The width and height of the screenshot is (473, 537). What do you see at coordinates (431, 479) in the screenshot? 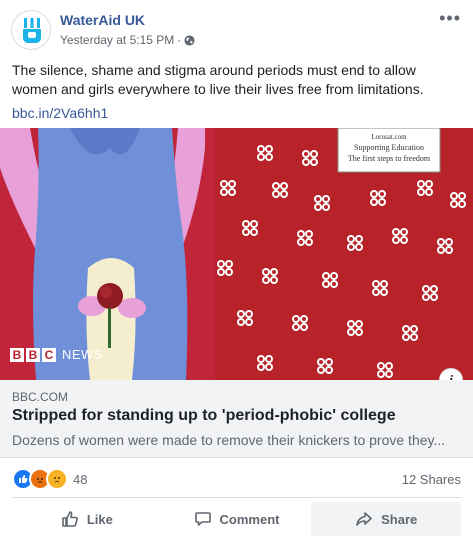
I see `shares-count: 12 Shares` at bounding box center [431, 479].